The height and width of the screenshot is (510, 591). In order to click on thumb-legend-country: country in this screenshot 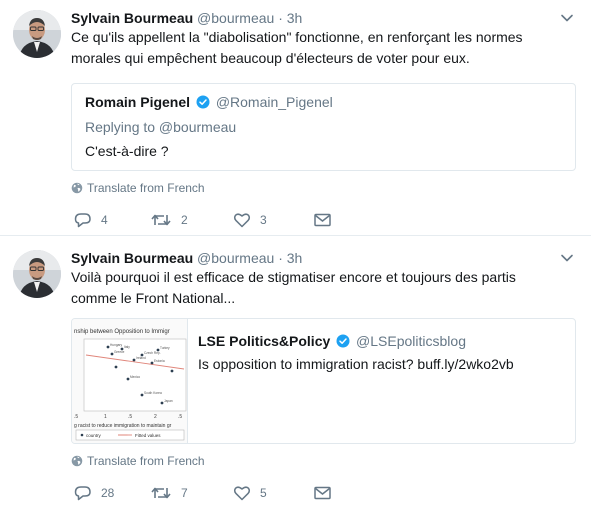, I will do `click(94, 435)`.